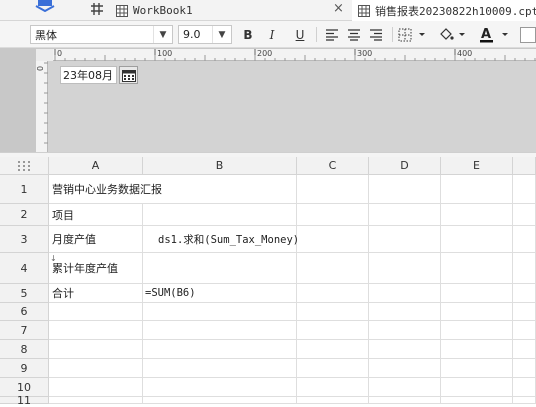 The image size is (536, 407). I want to click on font-size-select: 9.0 ▼, so click(205, 34).